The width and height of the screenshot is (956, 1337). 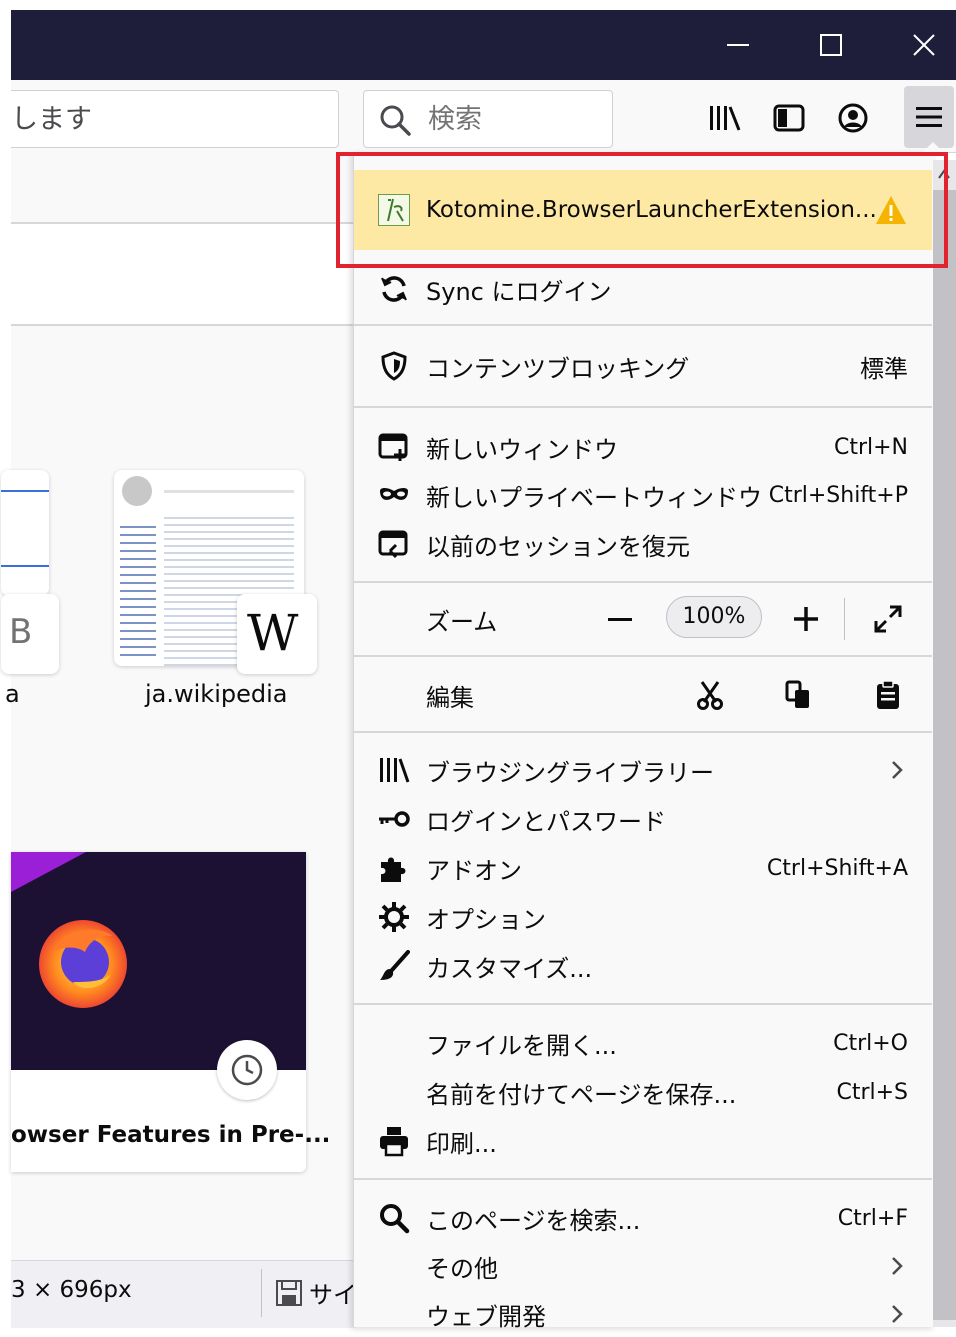 I want to click on top-site-icon-b: B, so click(x=30, y=634).